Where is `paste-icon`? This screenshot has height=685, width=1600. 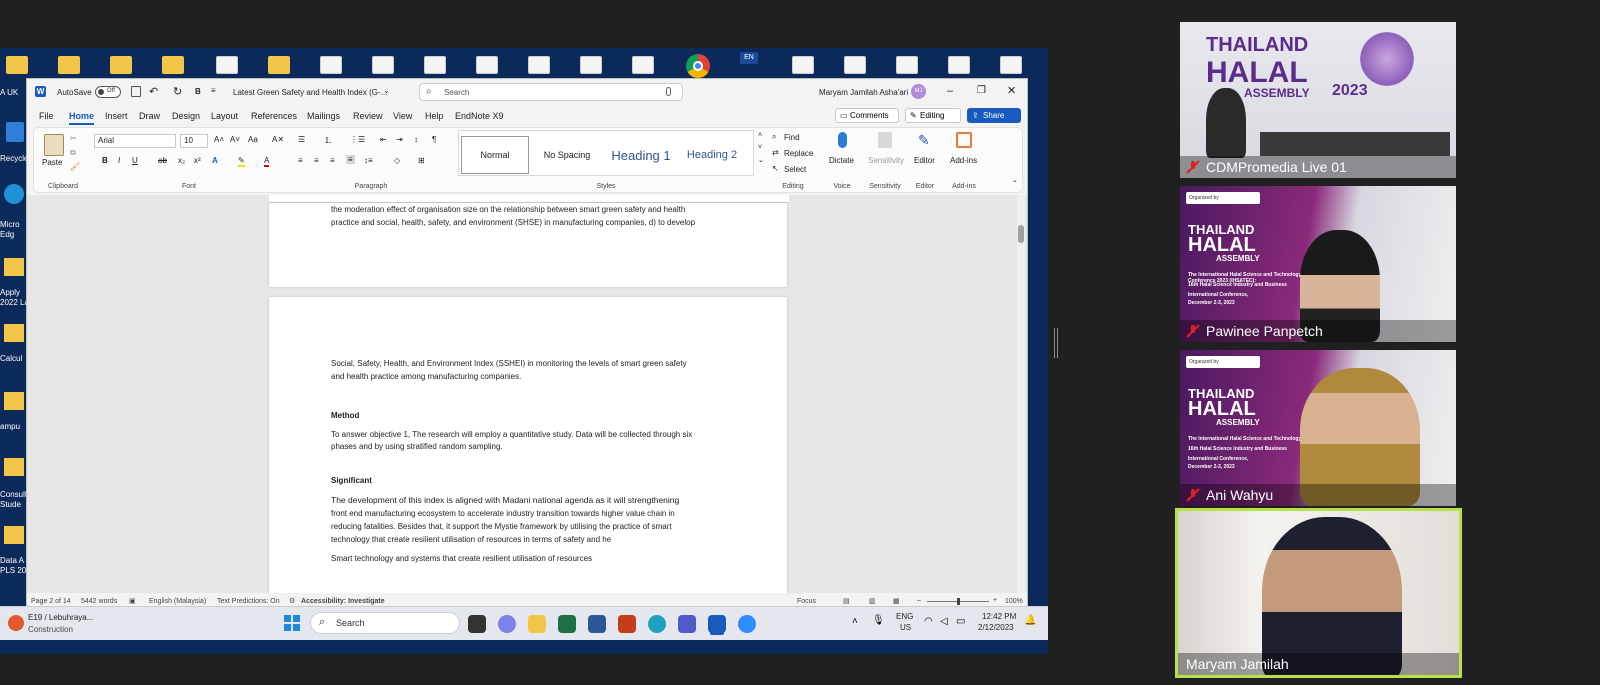
paste-icon is located at coordinates (54, 145).